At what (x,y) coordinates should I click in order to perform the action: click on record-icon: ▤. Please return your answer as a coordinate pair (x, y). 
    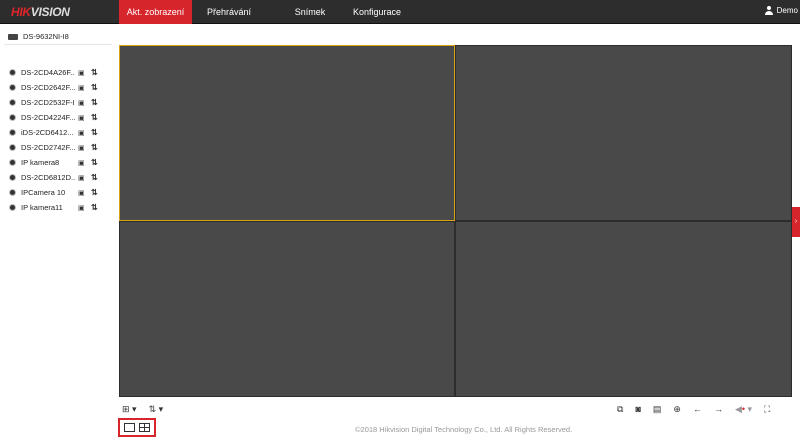
    Looking at the image, I should click on (657, 409).